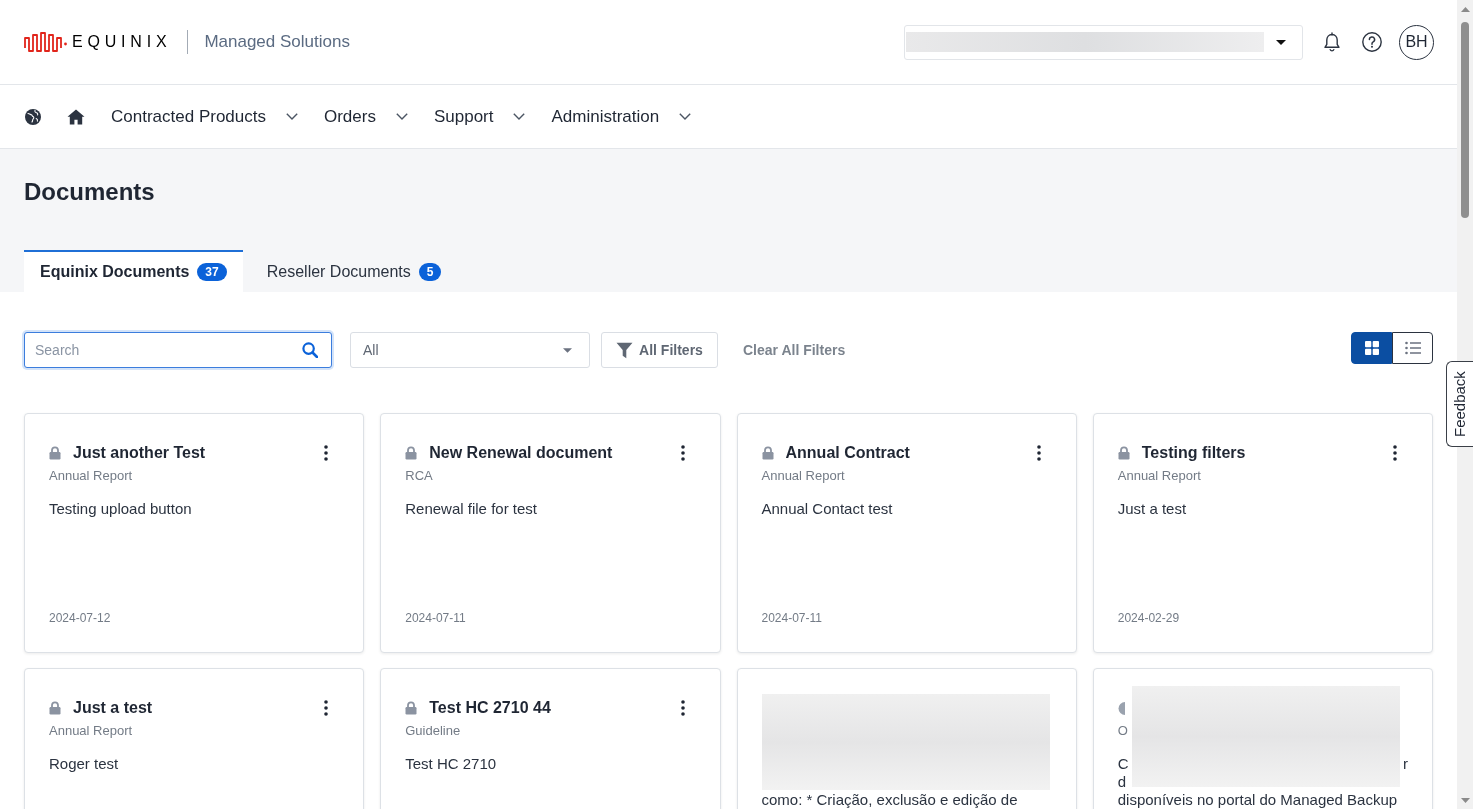  I want to click on document-category: RCA, so click(419, 476).